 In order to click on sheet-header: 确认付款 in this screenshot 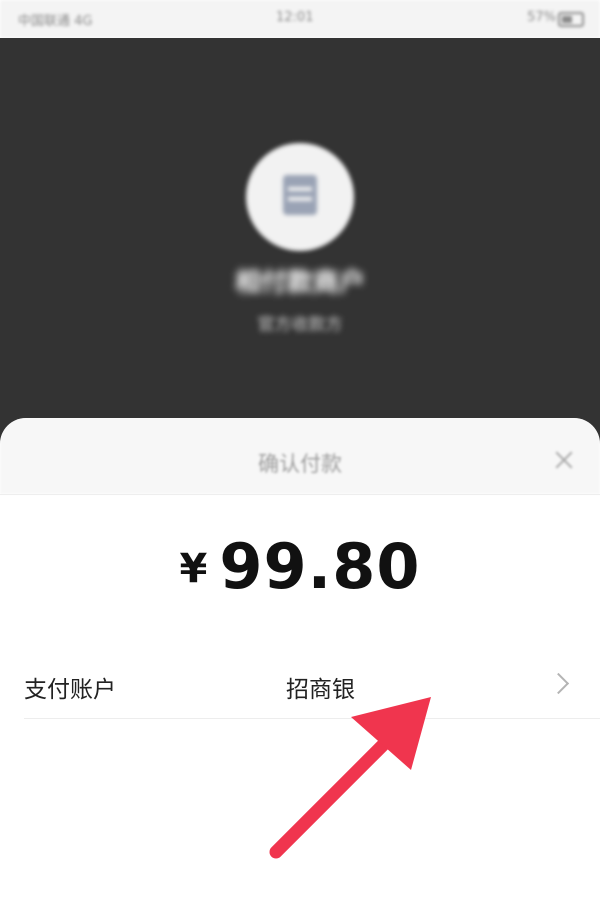, I will do `click(300, 456)`.